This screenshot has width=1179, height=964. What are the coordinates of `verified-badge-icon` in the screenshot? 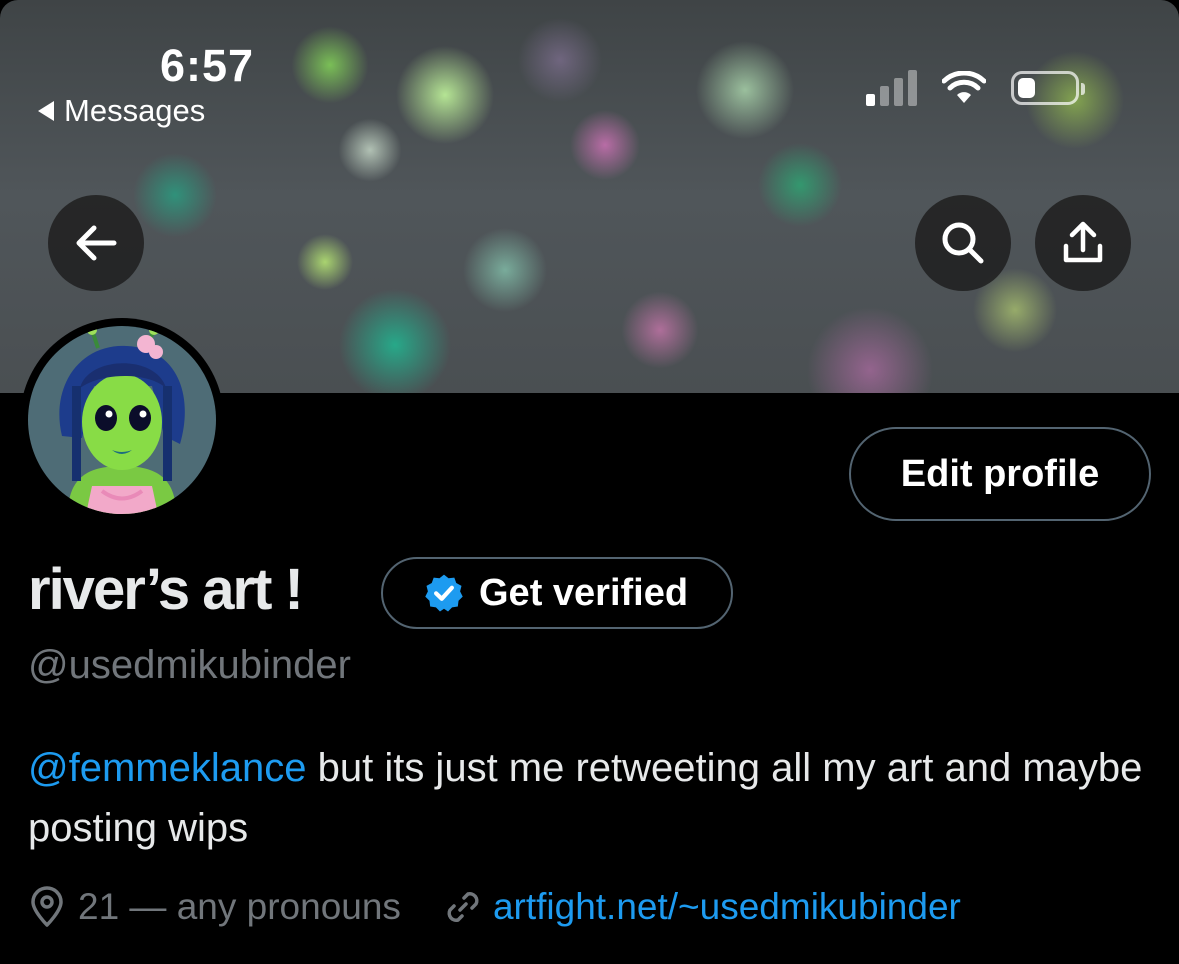 It's located at (444, 593).